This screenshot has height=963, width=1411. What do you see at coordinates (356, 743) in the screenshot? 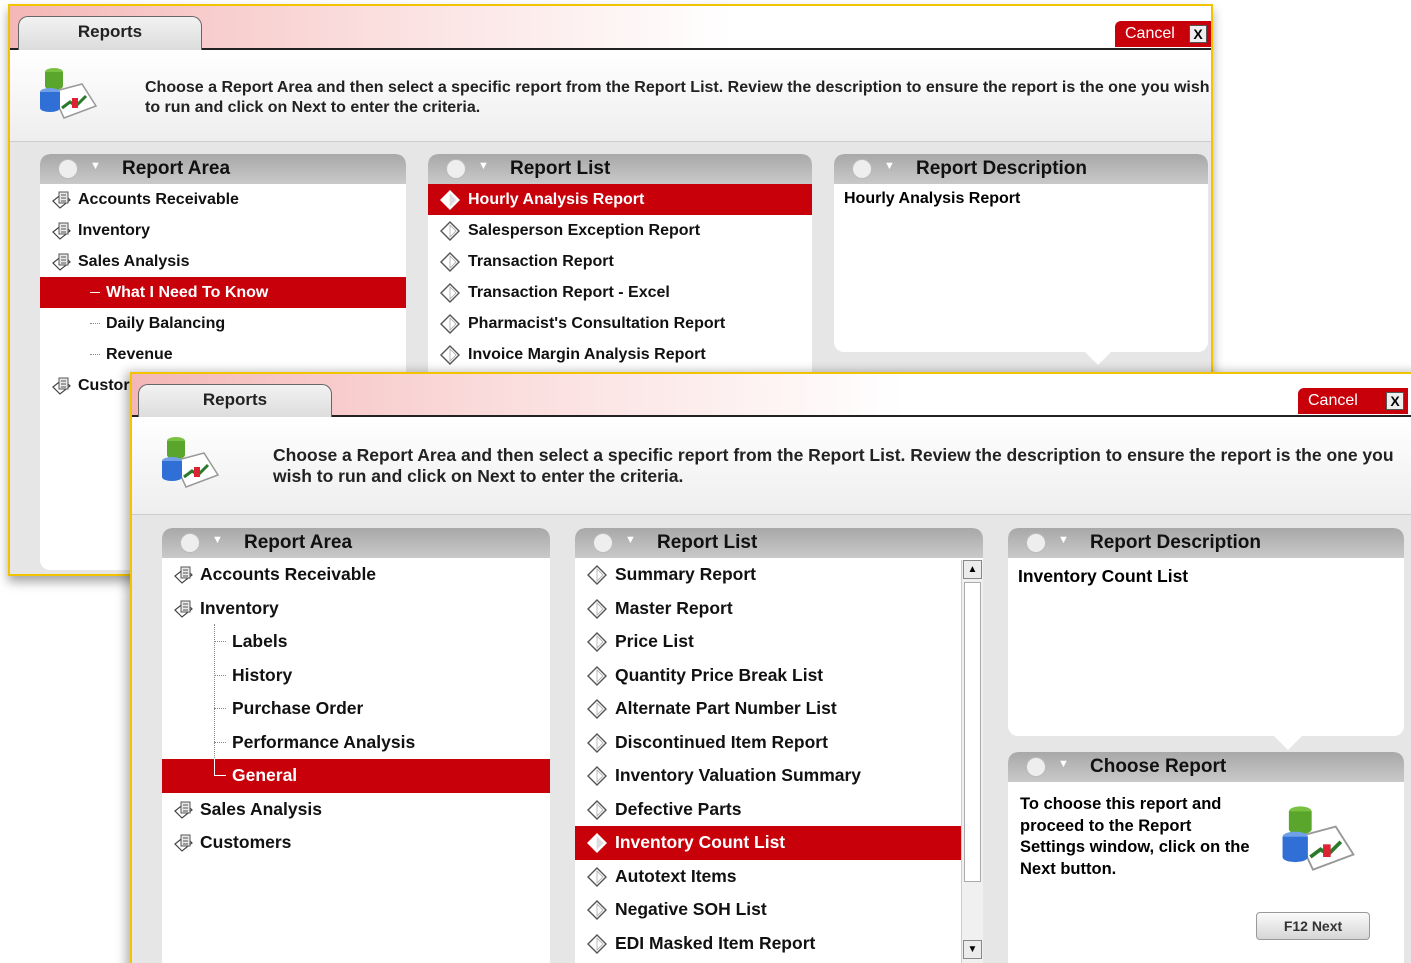
I see `tree-item-performance-analysis: Performance Analysis` at bounding box center [356, 743].